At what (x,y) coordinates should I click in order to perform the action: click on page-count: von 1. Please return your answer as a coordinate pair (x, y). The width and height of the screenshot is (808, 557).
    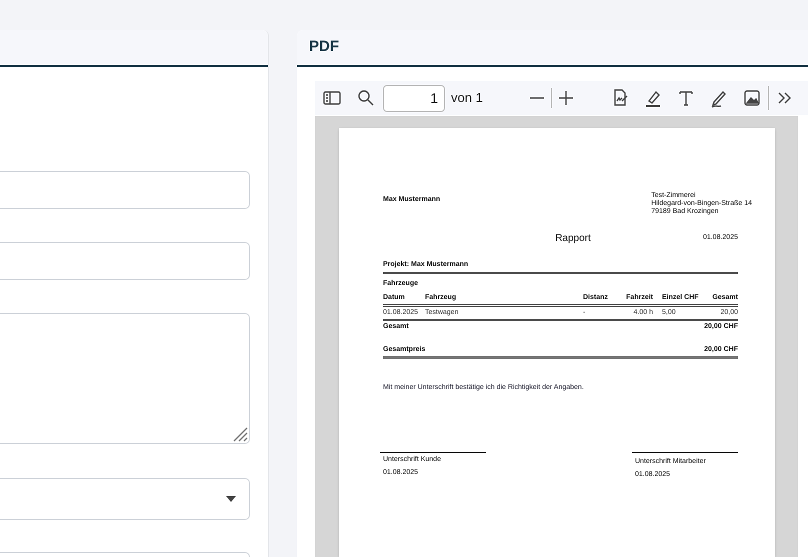
    Looking at the image, I should click on (467, 98).